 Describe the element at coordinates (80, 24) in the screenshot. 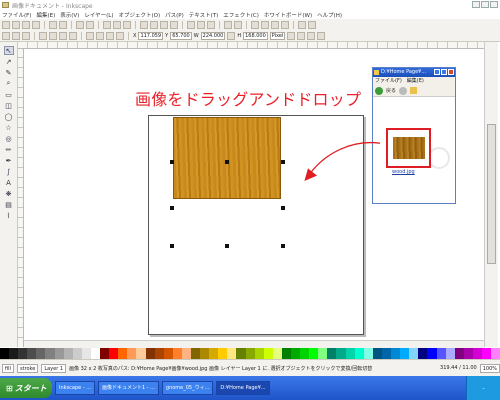

I see `undo-button` at that location.